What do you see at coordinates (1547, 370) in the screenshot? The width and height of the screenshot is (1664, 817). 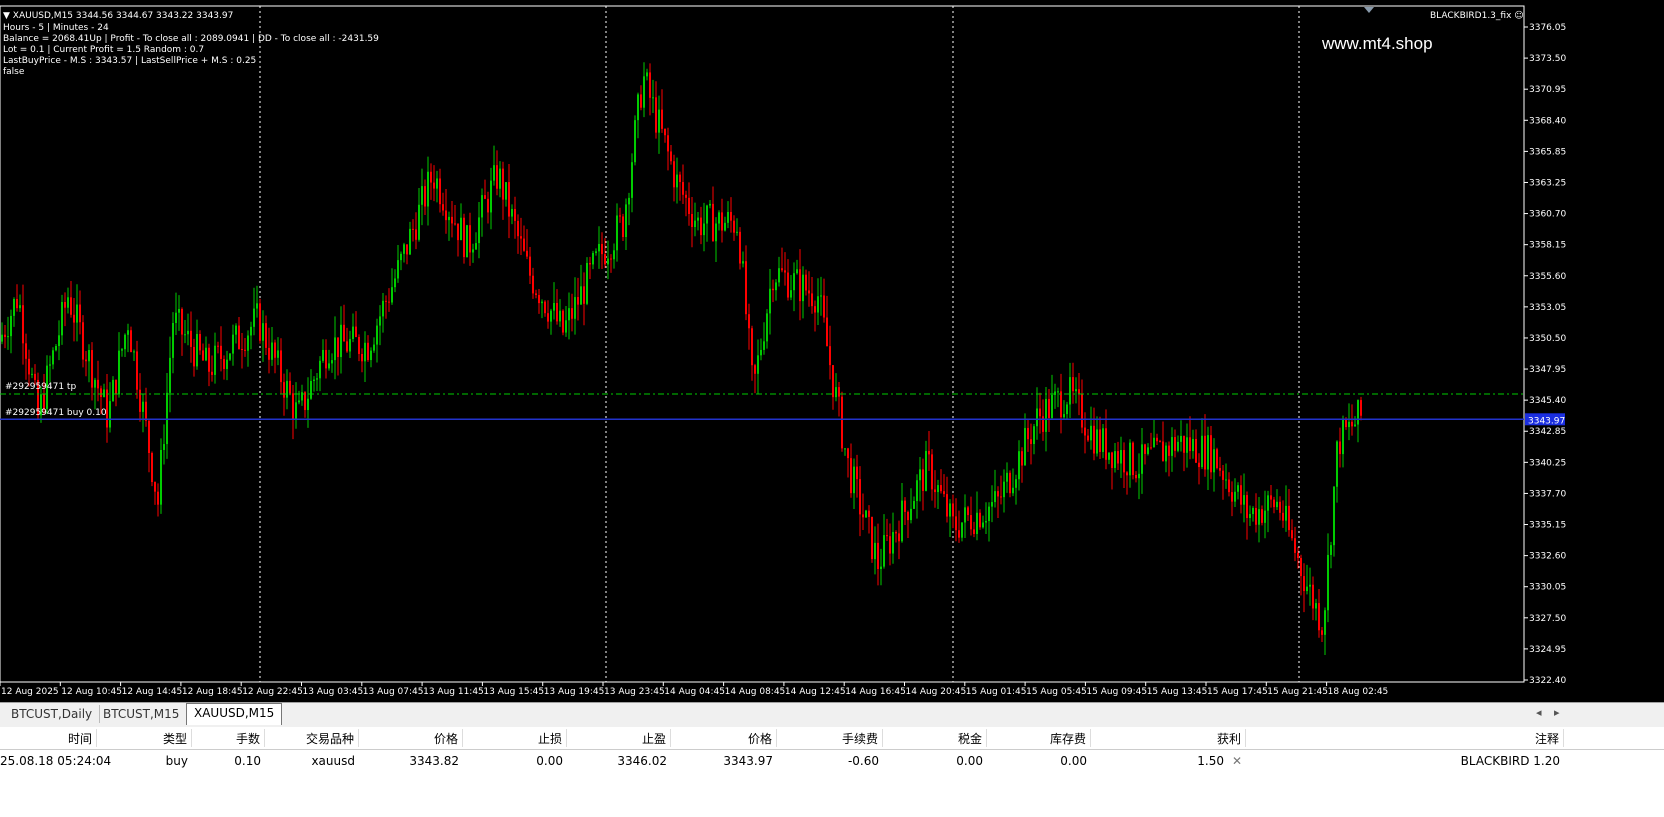 I see `price-tick-label: 3347.95` at bounding box center [1547, 370].